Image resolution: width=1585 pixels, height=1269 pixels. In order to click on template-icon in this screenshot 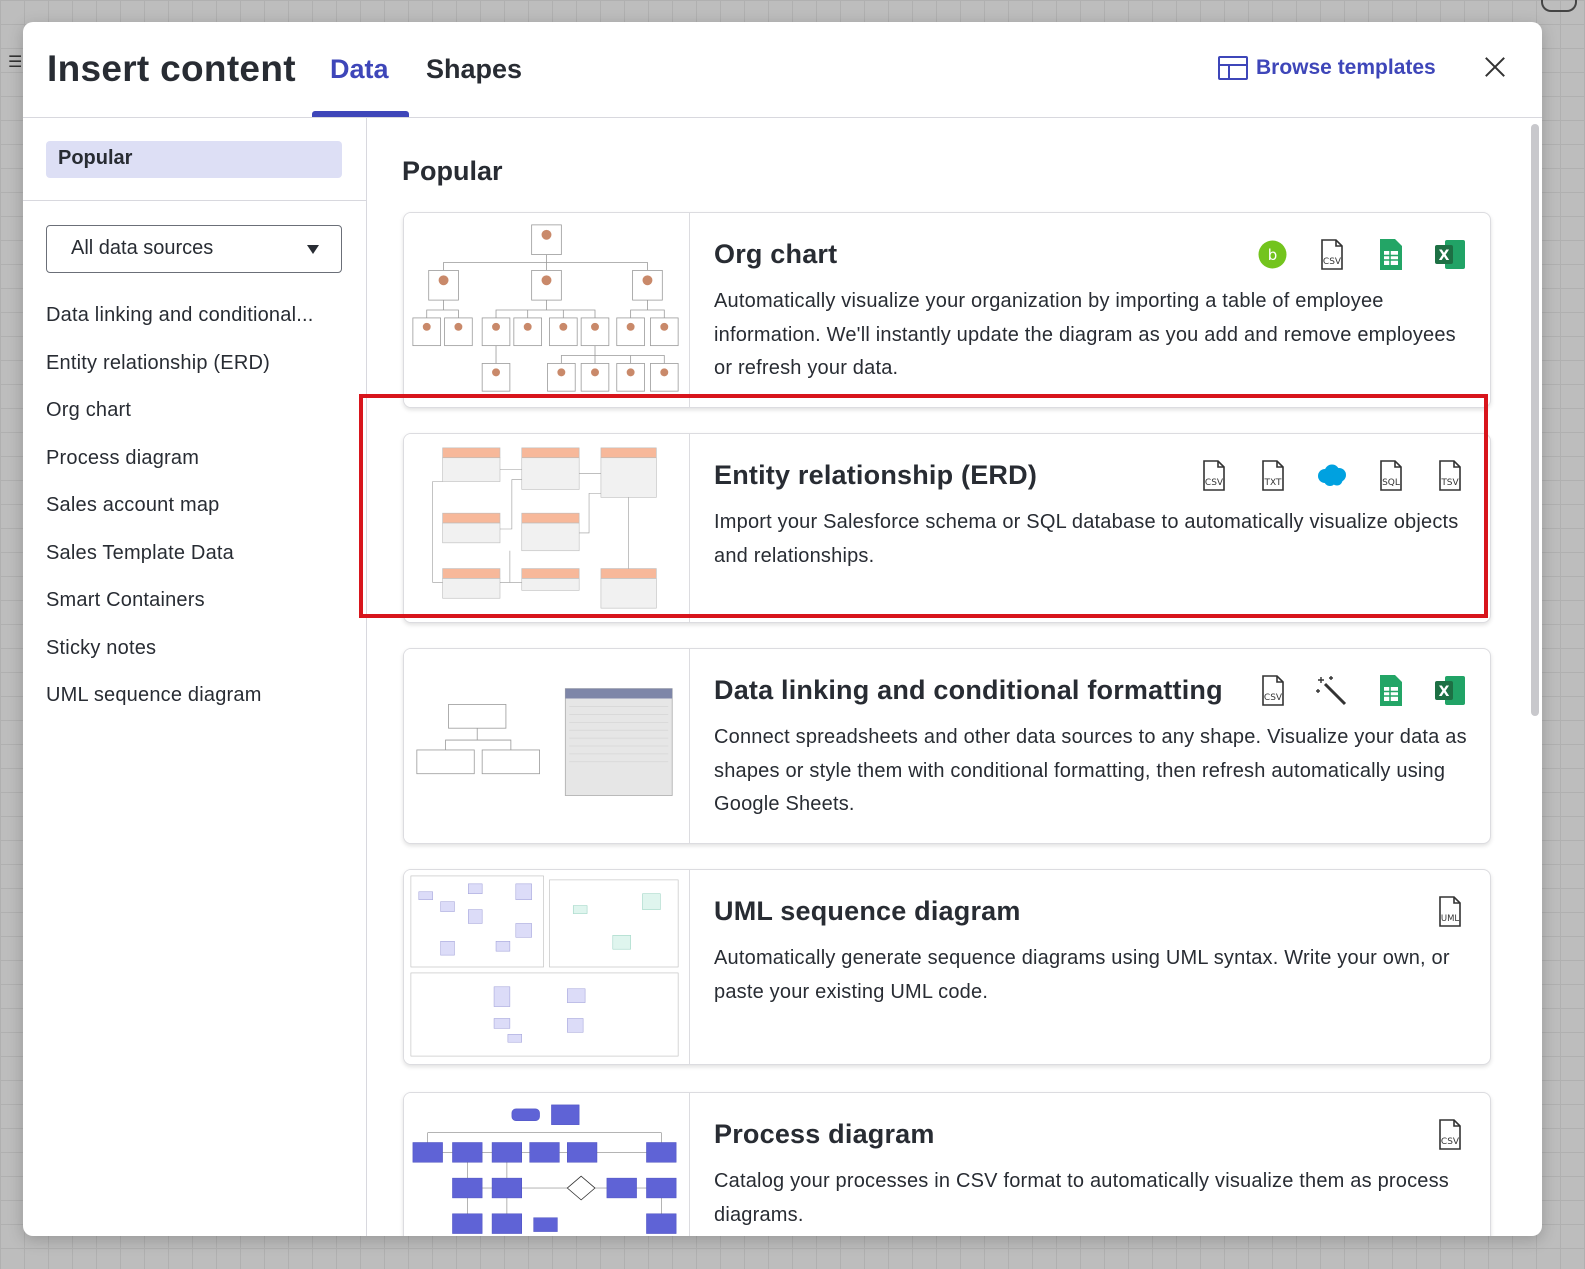, I will do `click(1233, 68)`.